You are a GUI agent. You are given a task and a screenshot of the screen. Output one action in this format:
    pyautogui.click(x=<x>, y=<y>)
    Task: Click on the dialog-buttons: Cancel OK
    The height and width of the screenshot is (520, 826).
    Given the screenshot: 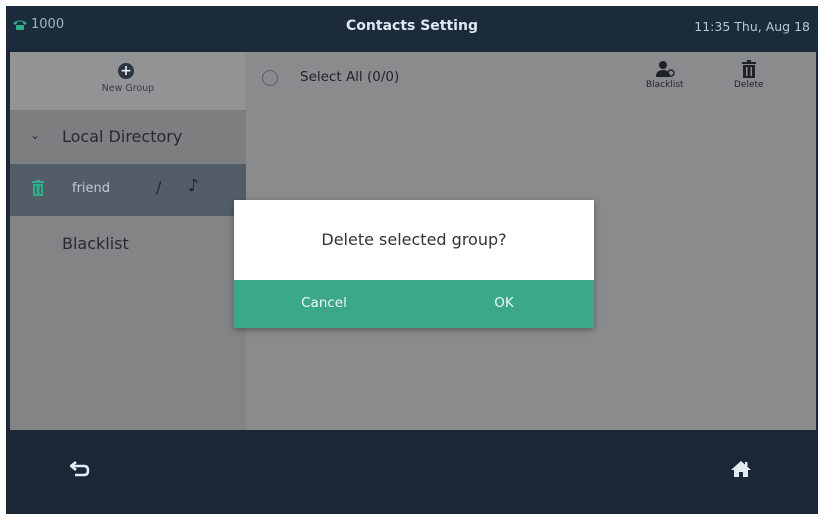 What is the action you would take?
    pyautogui.click(x=414, y=304)
    